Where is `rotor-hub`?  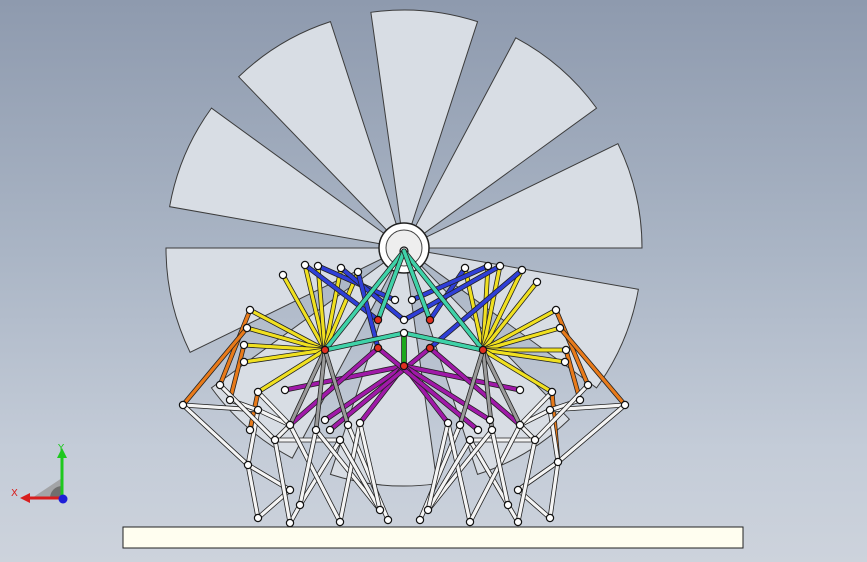
rotor-hub is located at coordinates (404, 248).